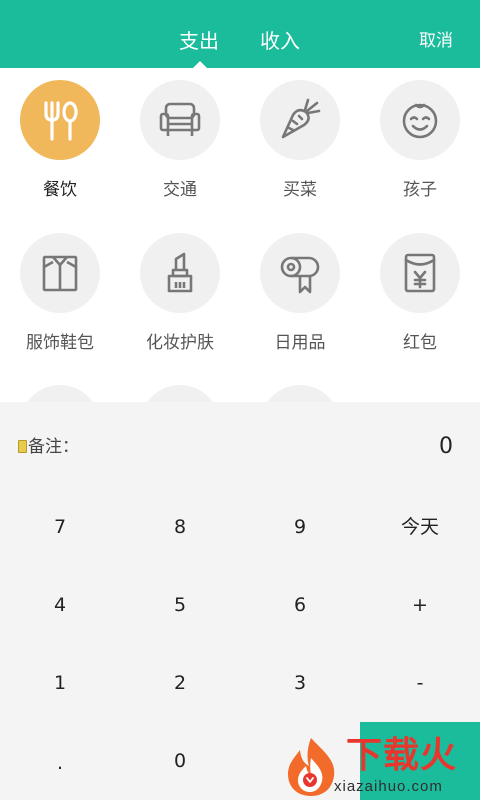  Describe the element at coordinates (300, 605) in the screenshot. I see `key-6: 6` at that location.